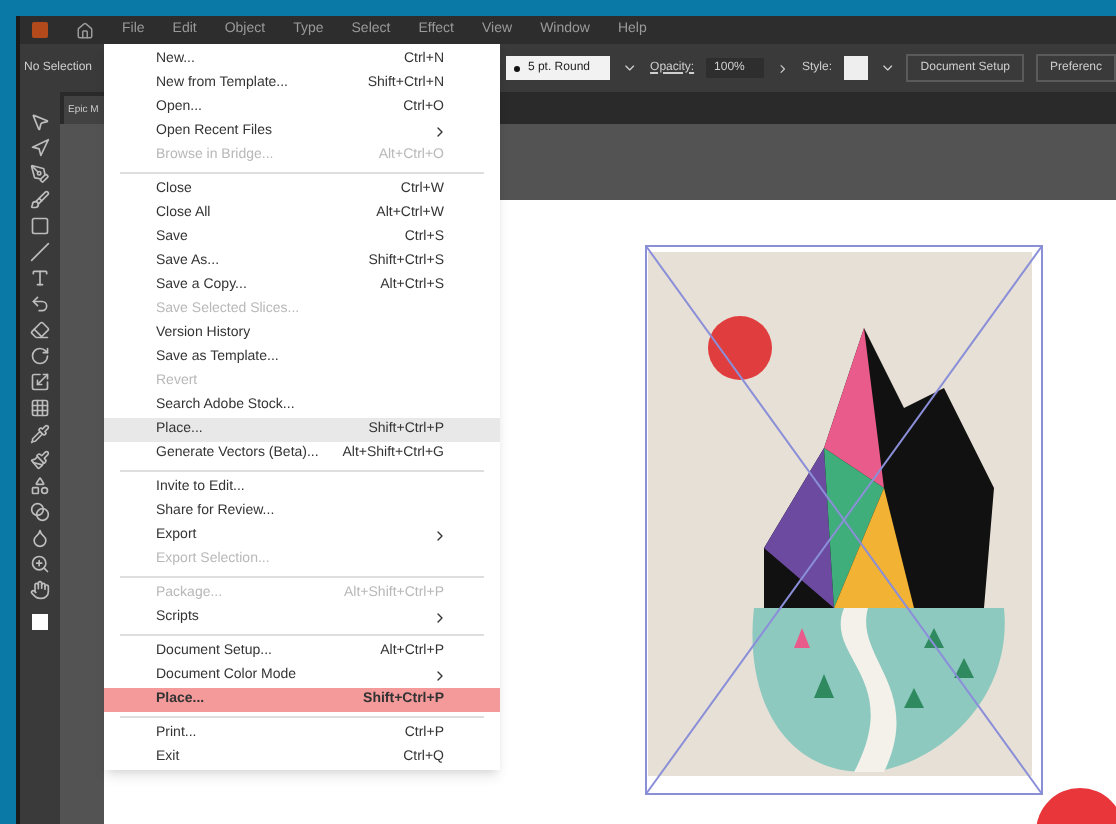 This screenshot has height=824, width=1116. What do you see at coordinates (40, 200) in the screenshot?
I see `brush-icon` at bounding box center [40, 200].